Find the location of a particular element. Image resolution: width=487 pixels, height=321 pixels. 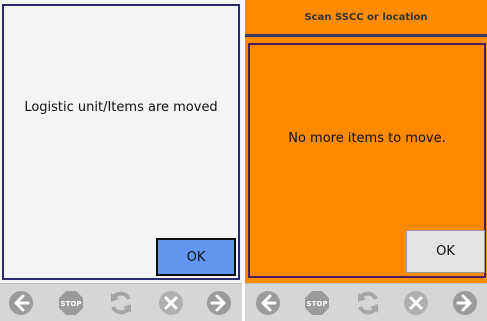

page-title: Scan SSCC or location is located at coordinates (366, 17).